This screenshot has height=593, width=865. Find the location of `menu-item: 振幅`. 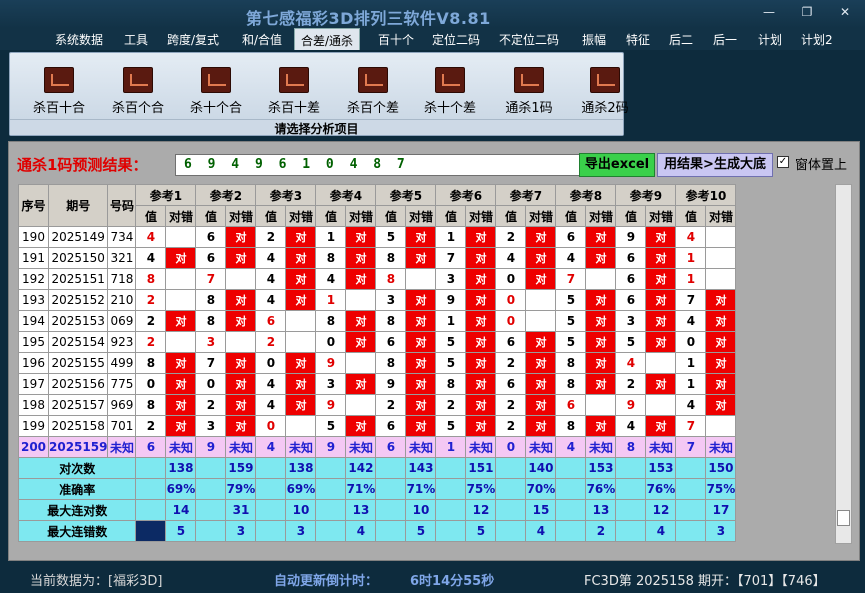

menu-item: 振幅 is located at coordinates (594, 39).